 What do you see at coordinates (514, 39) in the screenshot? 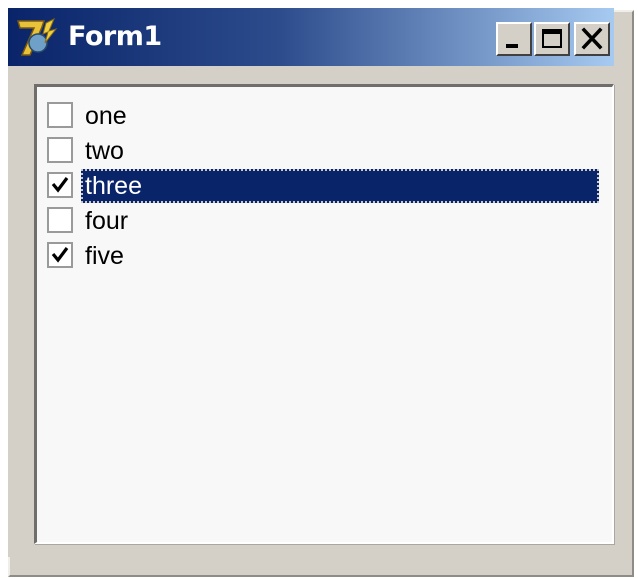
I see `minimize-button` at bounding box center [514, 39].